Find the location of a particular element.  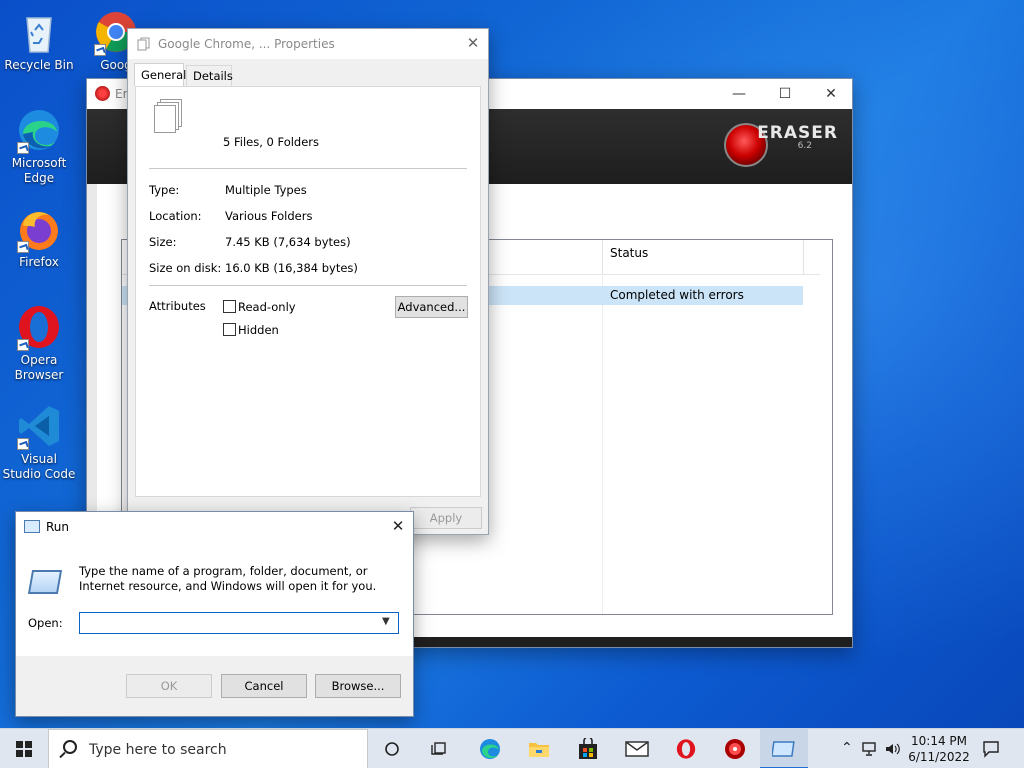

taskbar-store is located at coordinates (588, 748).